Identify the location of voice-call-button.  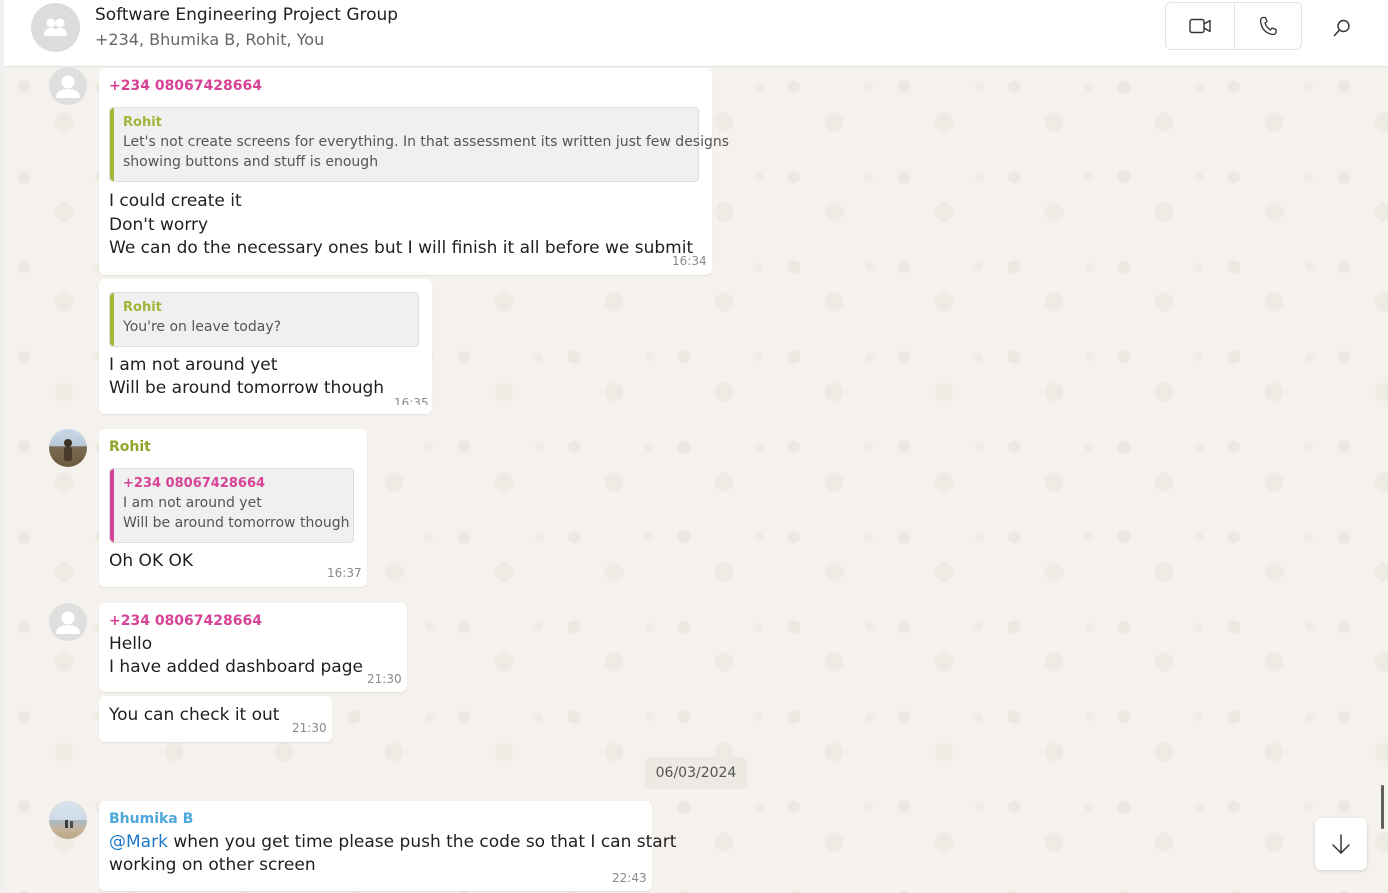
(1268, 26).